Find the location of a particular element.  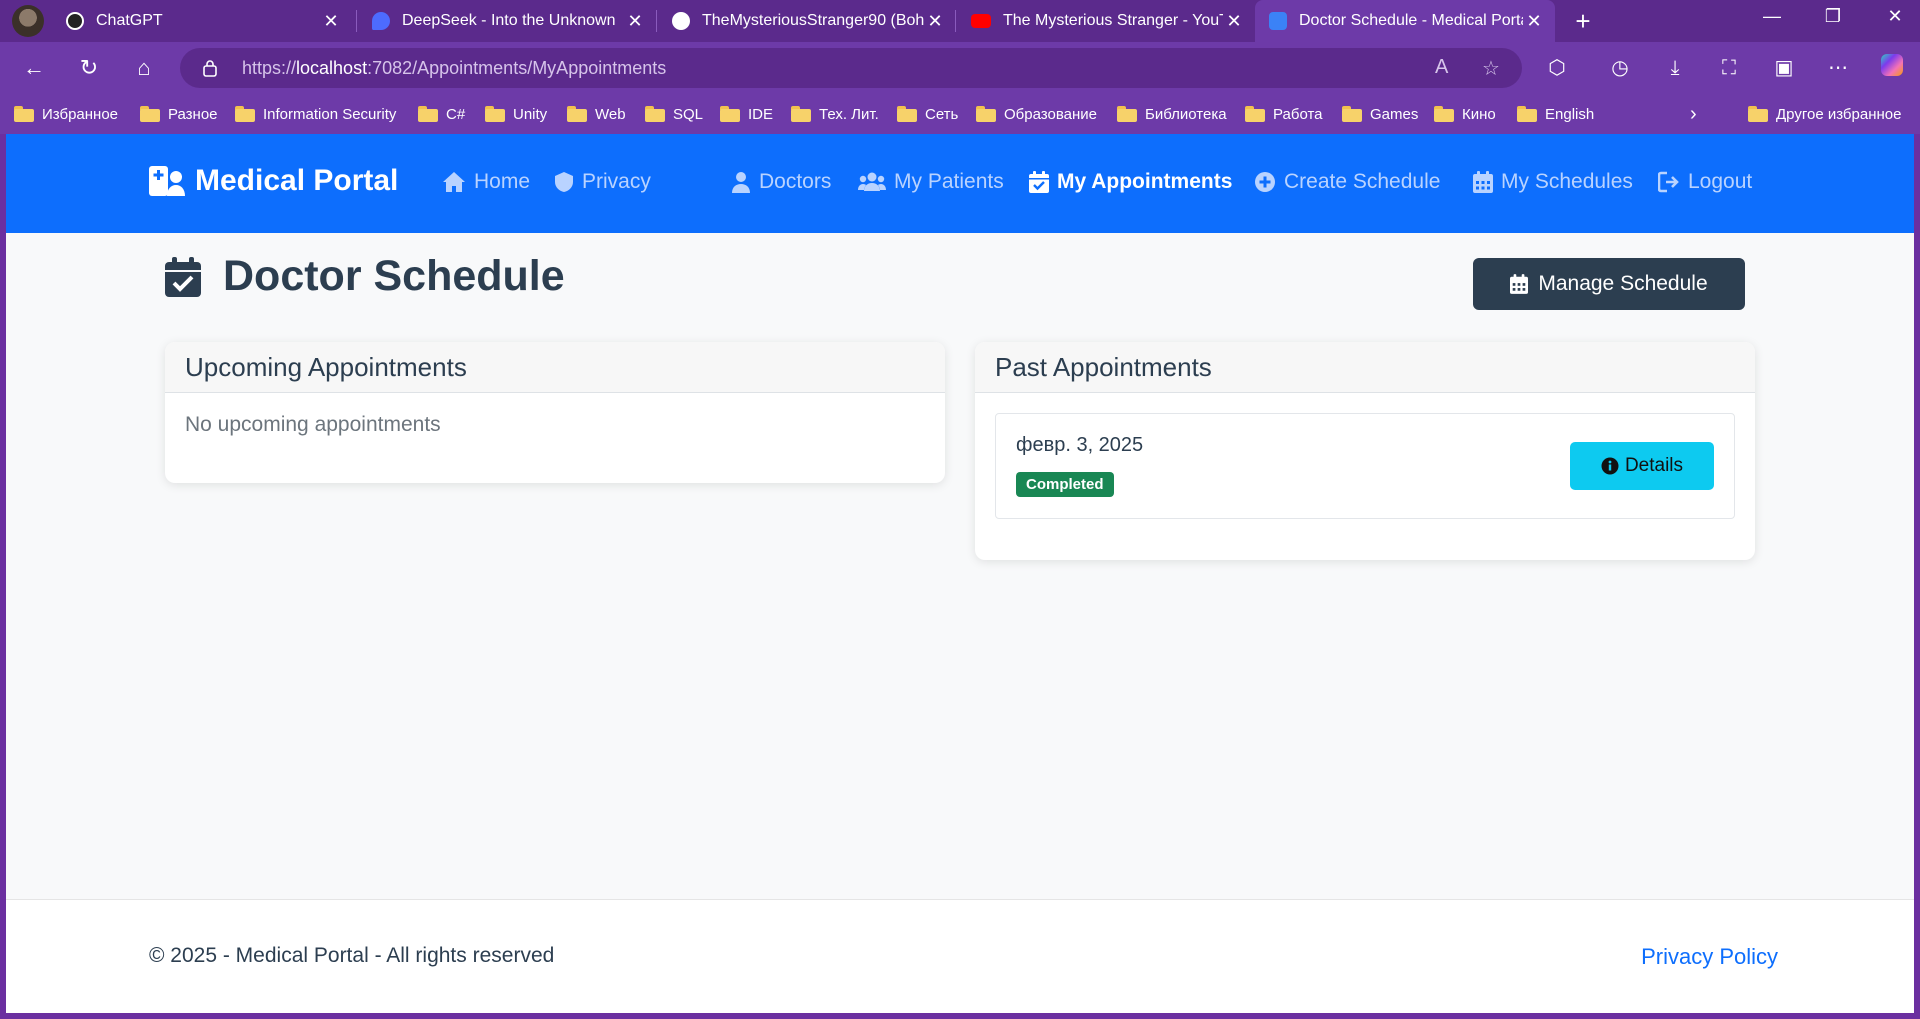

bookmark-folder: Games is located at coordinates (1380, 114).